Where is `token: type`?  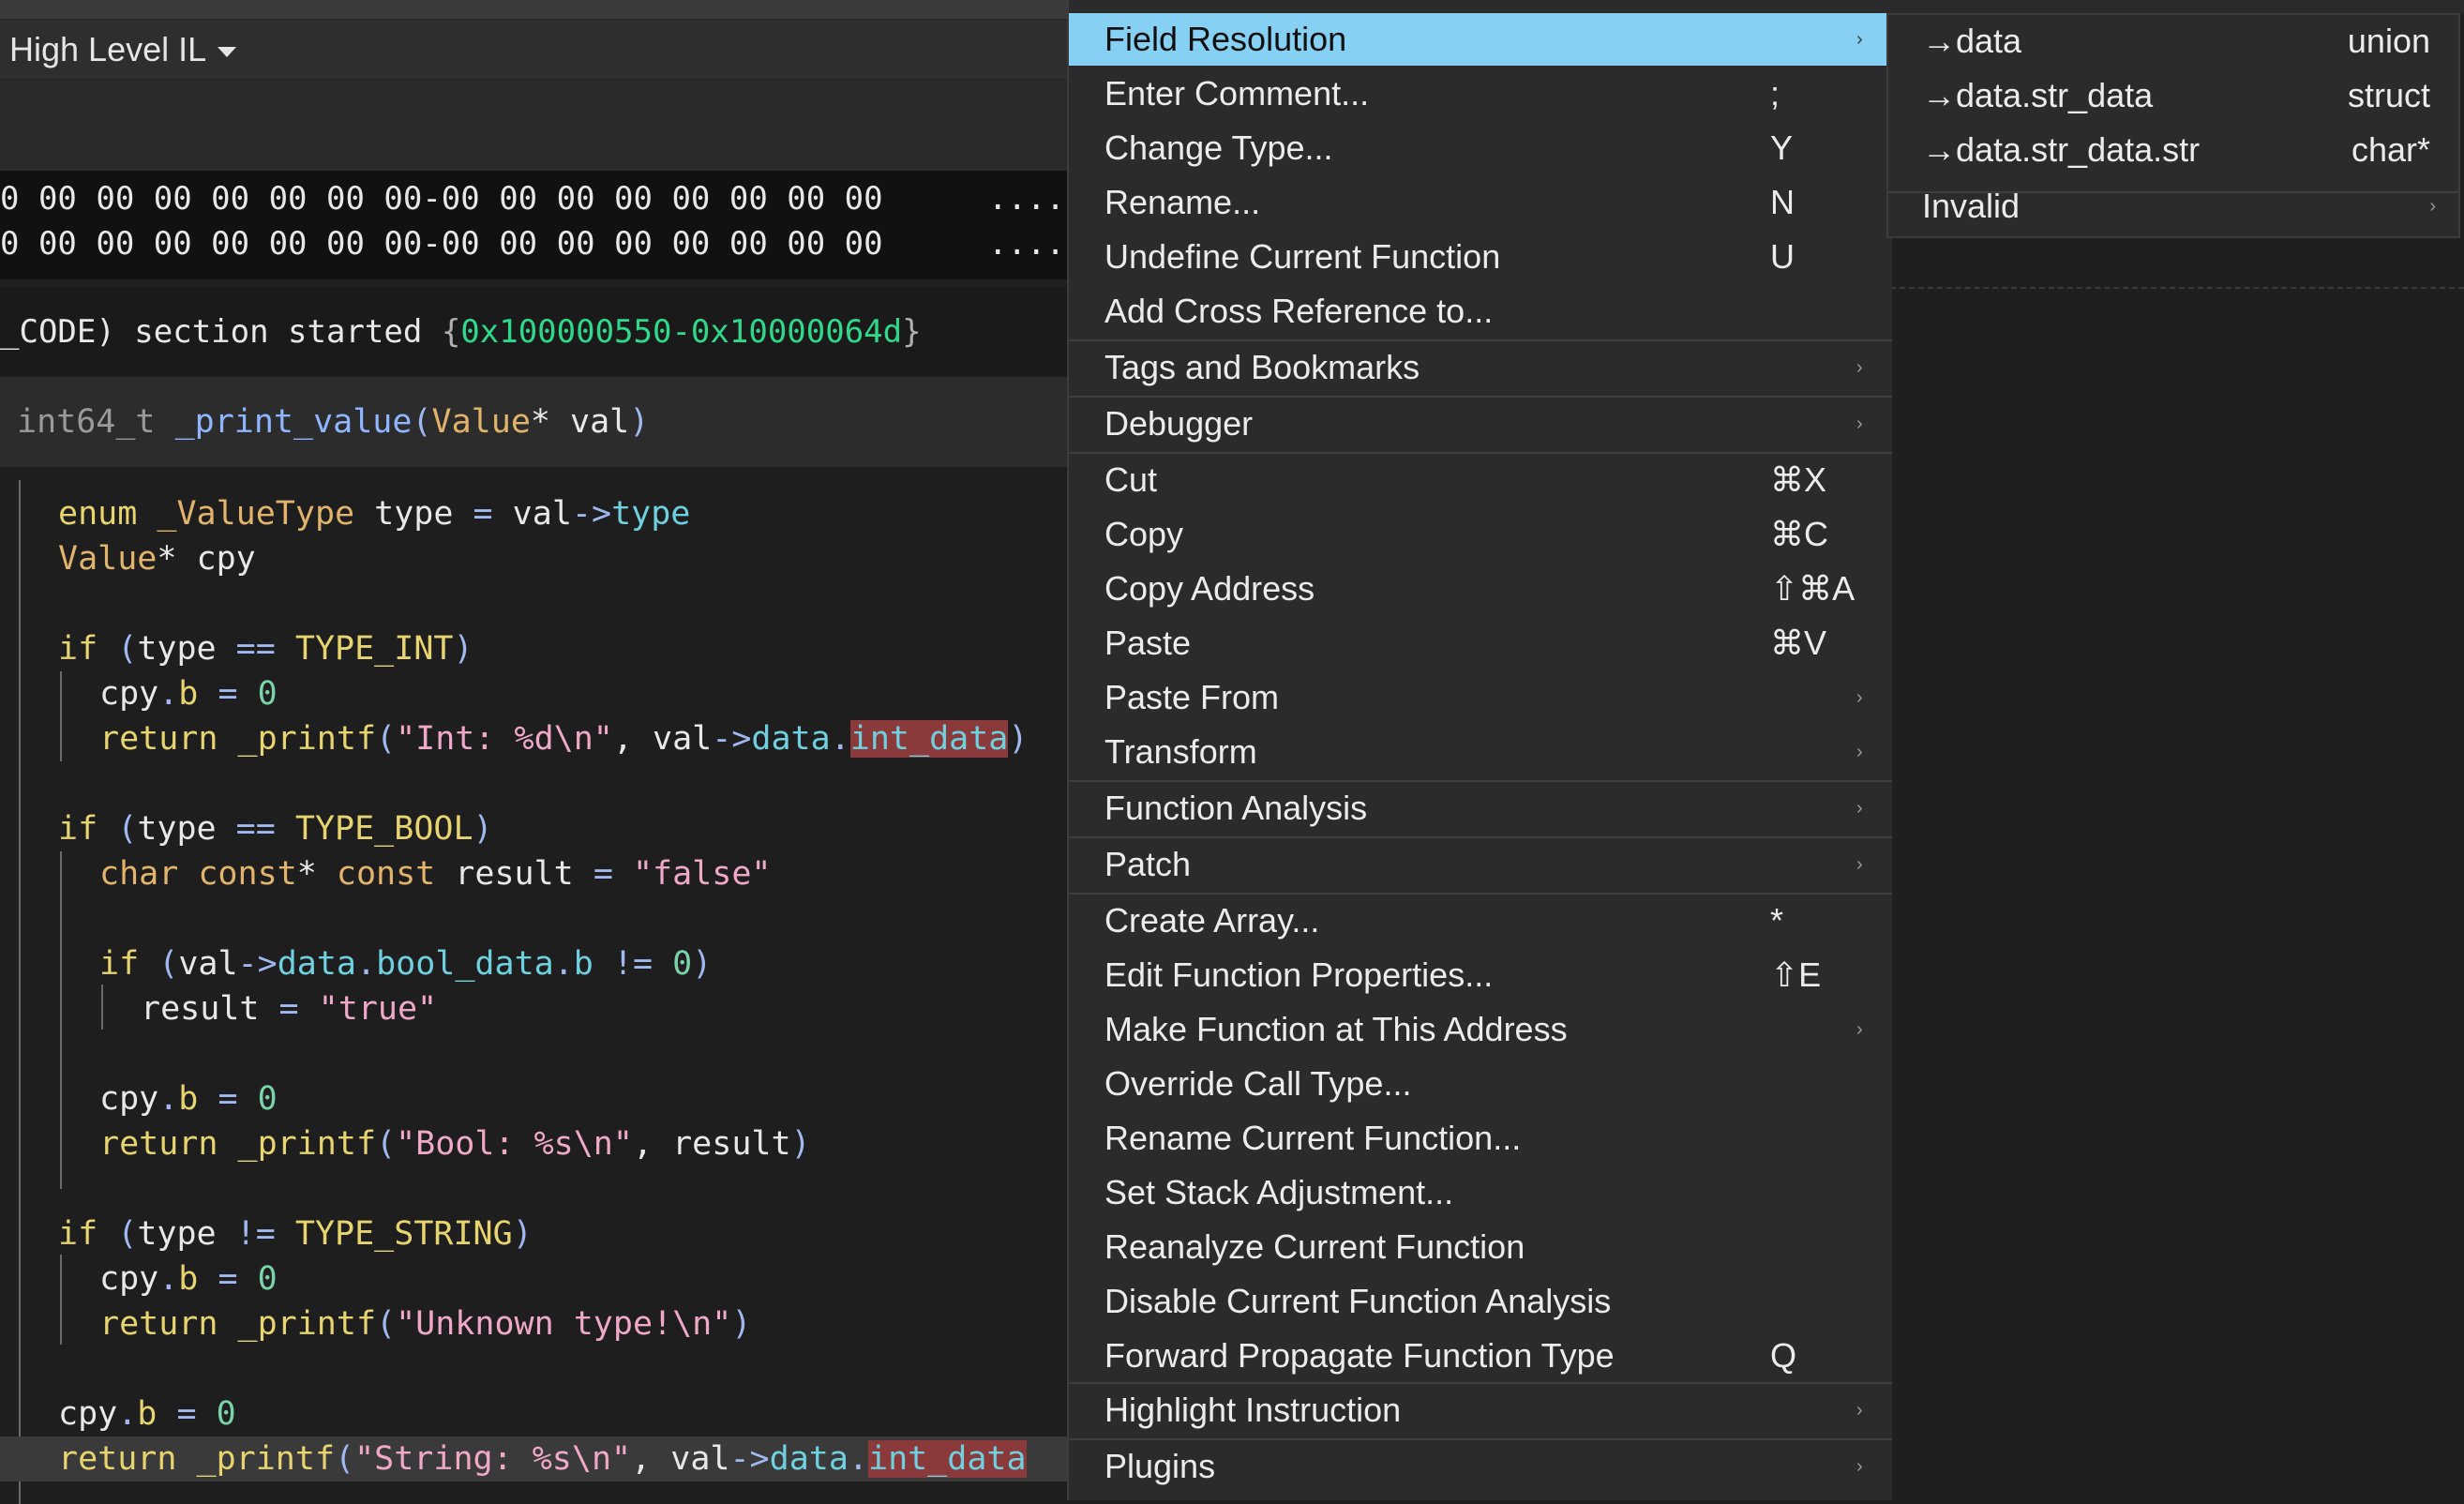
token: type is located at coordinates (651, 514).